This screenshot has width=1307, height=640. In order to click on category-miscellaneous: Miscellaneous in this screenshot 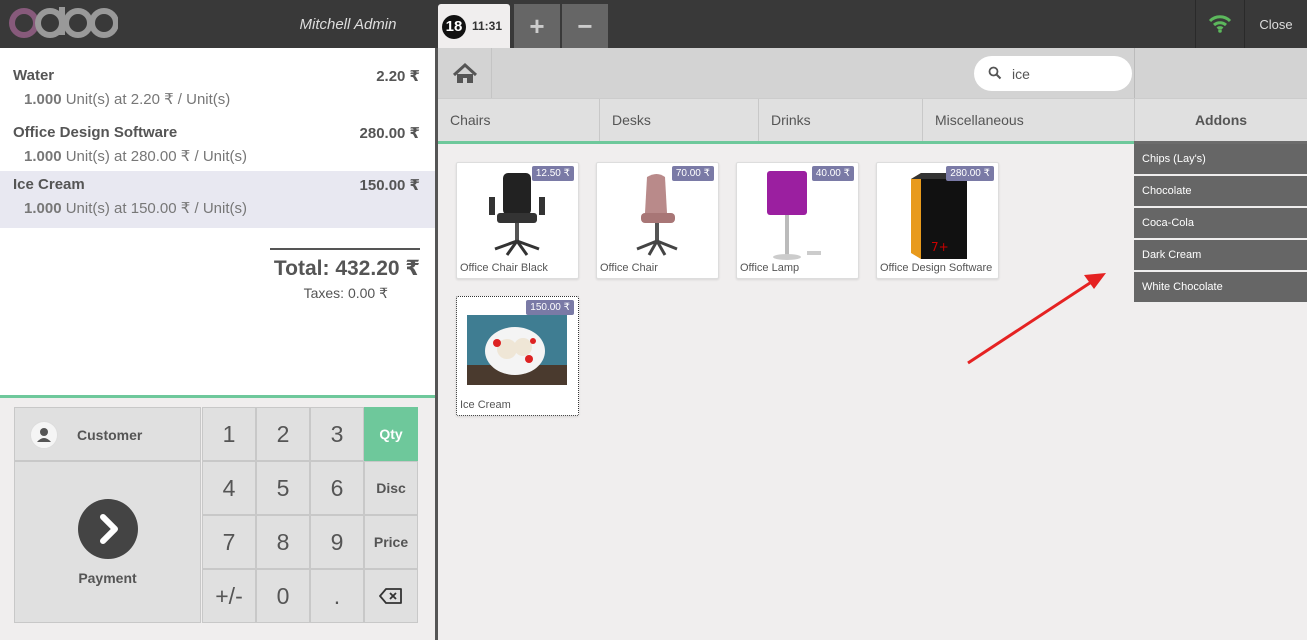, I will do `click(1028, 120)`.